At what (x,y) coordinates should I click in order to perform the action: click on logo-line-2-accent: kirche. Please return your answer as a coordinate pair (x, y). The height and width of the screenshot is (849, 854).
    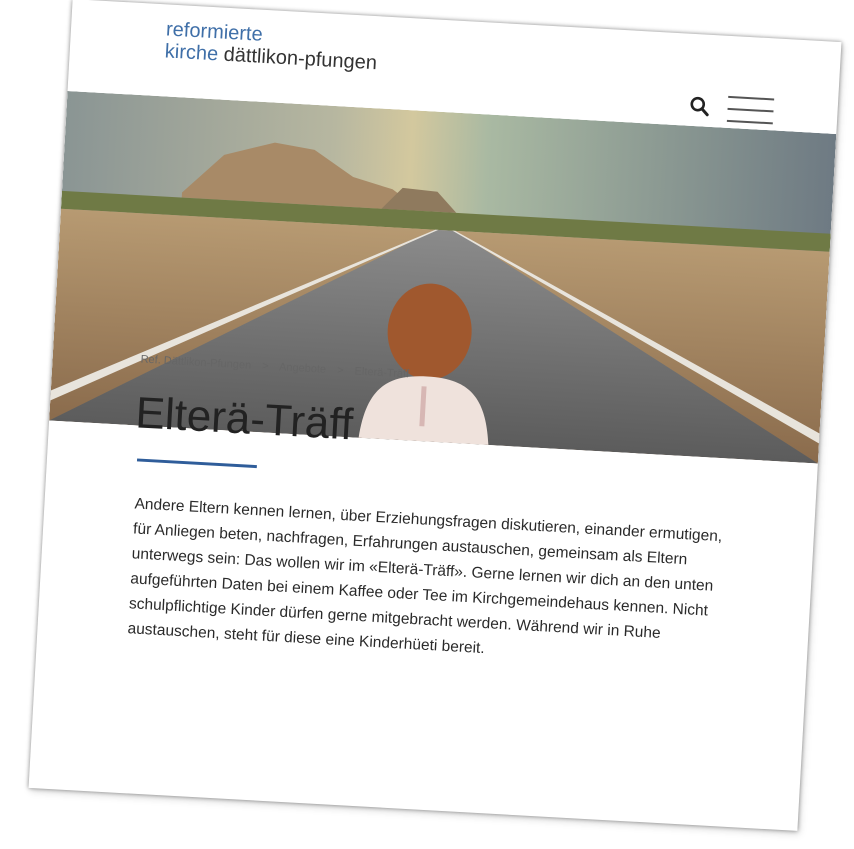
    Looking at the image, I should click on (191, 53).